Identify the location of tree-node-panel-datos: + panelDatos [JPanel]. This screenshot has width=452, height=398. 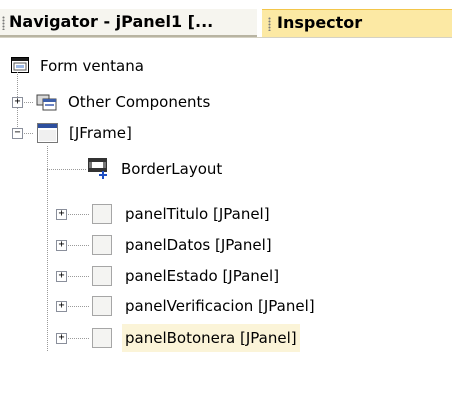
(226, 245).